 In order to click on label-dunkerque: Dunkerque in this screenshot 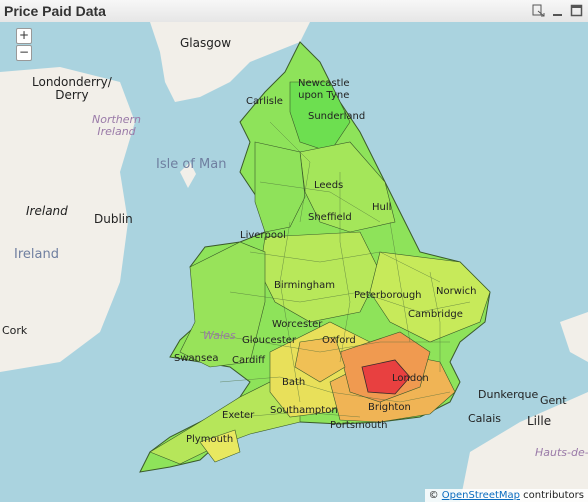, I will do `click(508, 394)`.